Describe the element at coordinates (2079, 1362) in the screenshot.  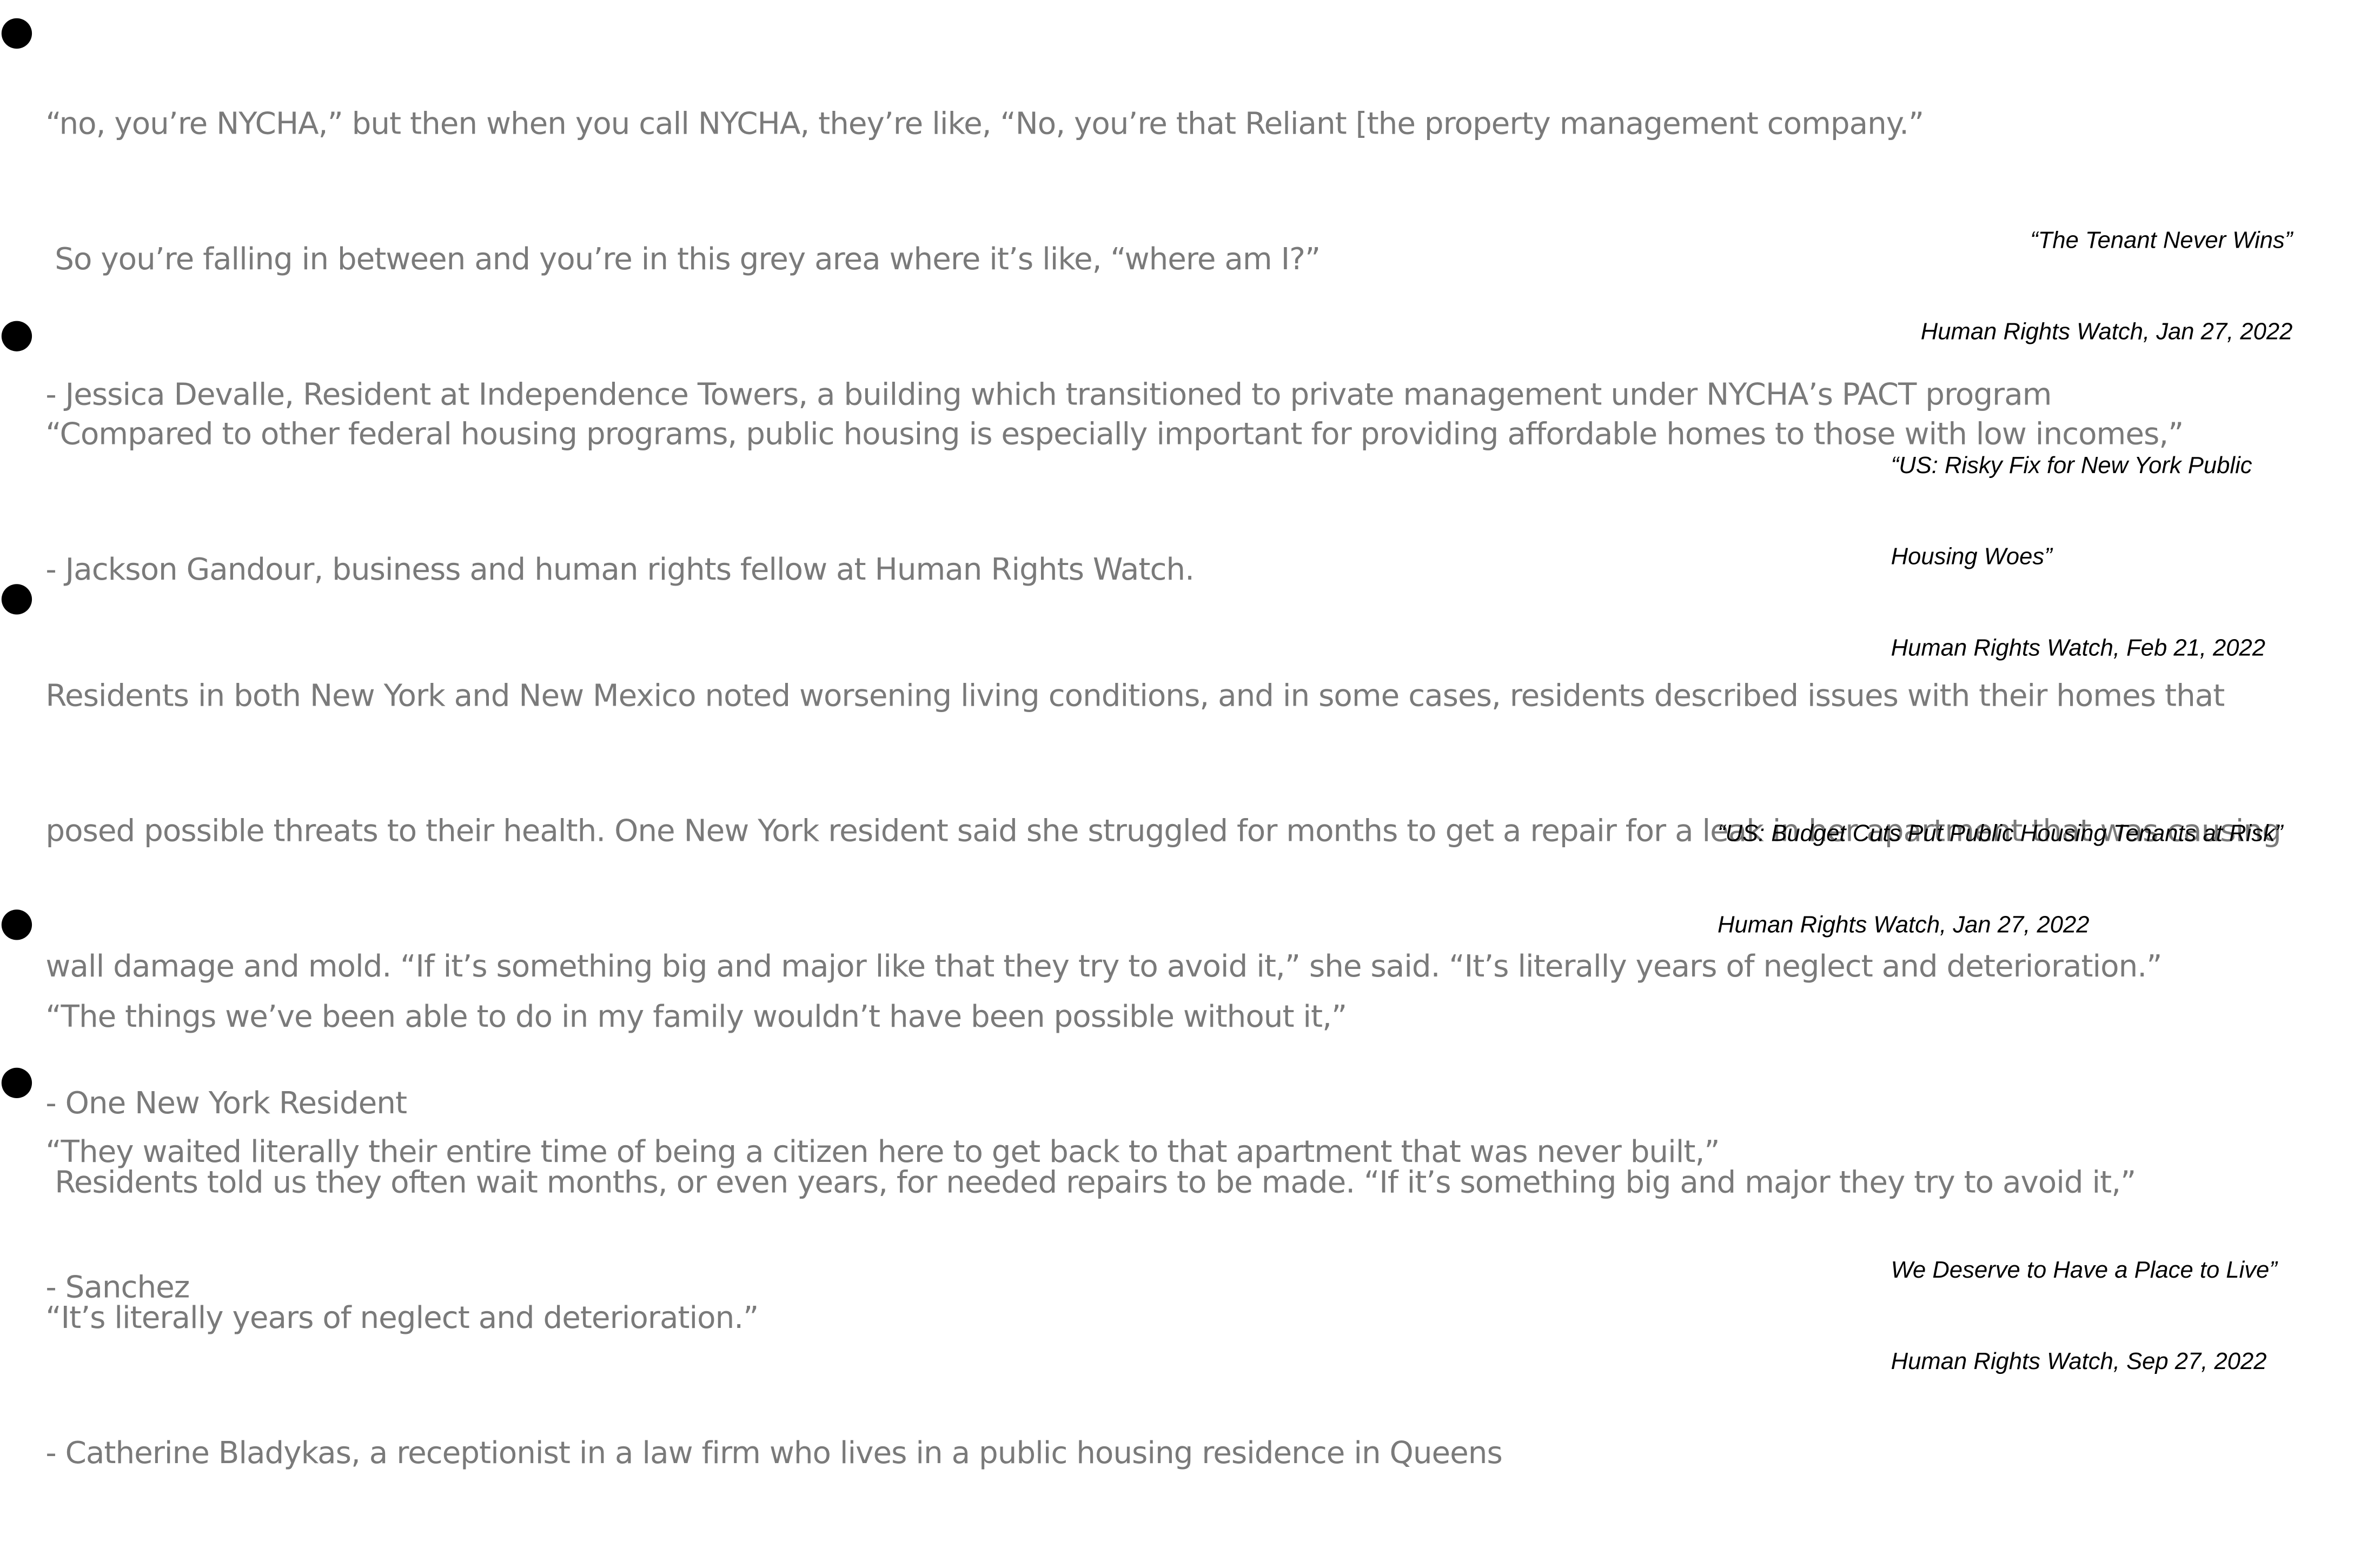
I see `citation-source: Human Rights Watch, Sep 27, 2022` at that location.